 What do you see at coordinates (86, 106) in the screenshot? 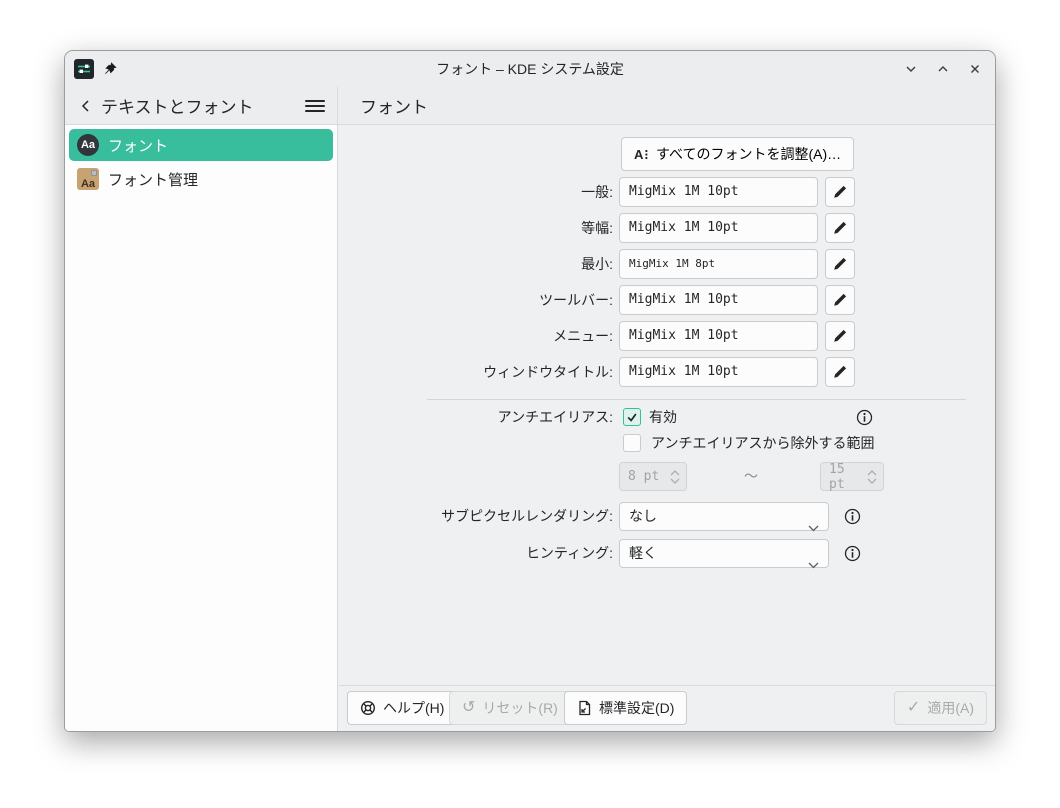
I see `back-icon` at bounding box center [86, 106].